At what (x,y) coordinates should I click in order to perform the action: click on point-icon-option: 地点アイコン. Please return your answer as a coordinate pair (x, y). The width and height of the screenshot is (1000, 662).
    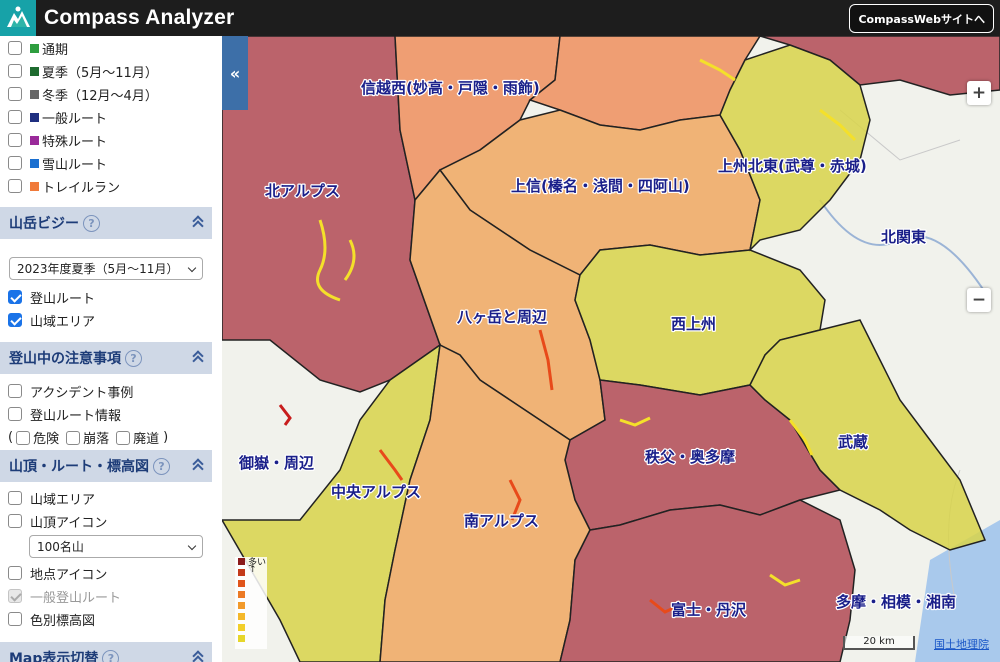
    Looking at the image, I should click on (57, 573).